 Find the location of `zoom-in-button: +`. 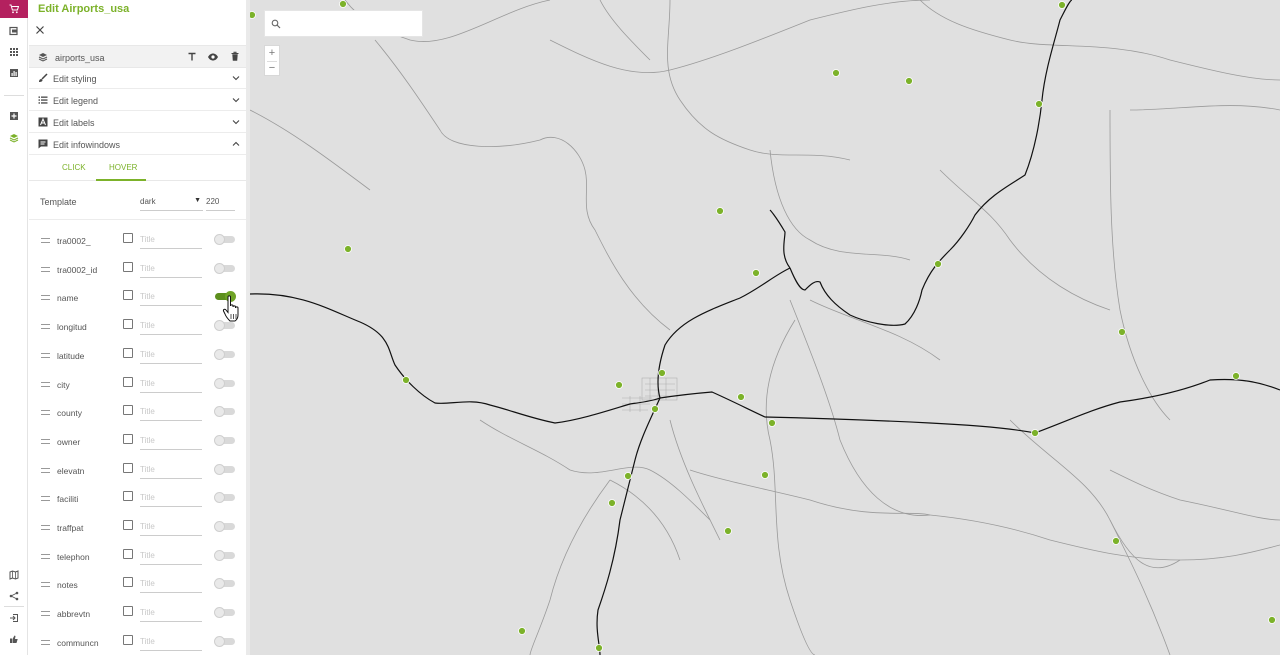

zoom-in-button: + is located at coordinates (272, 53).